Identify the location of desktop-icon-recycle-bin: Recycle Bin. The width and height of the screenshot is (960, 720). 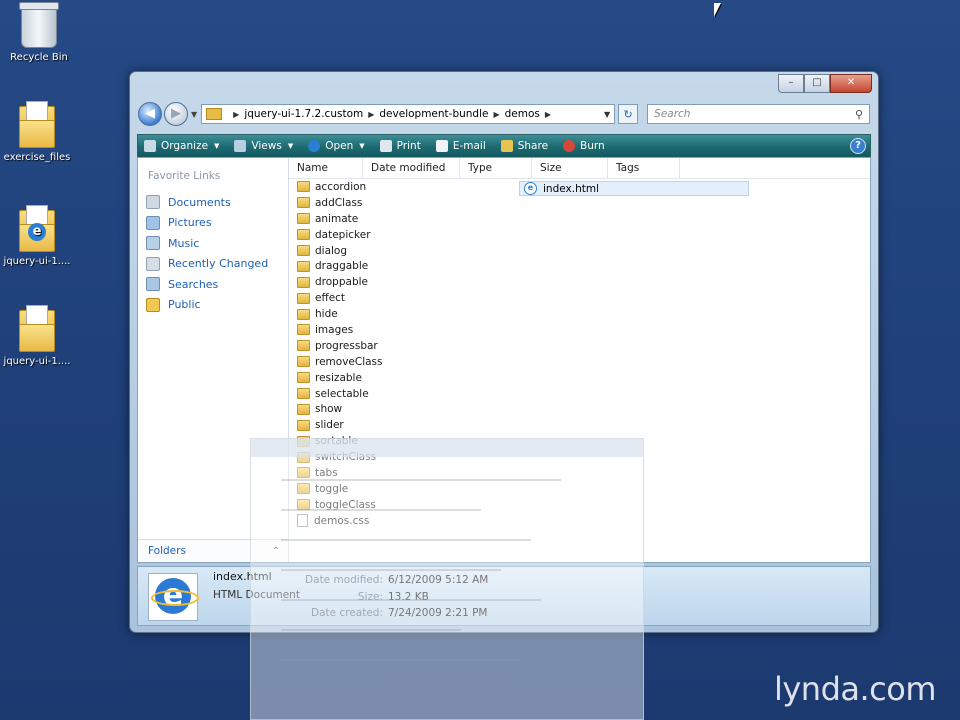
(39, 32).